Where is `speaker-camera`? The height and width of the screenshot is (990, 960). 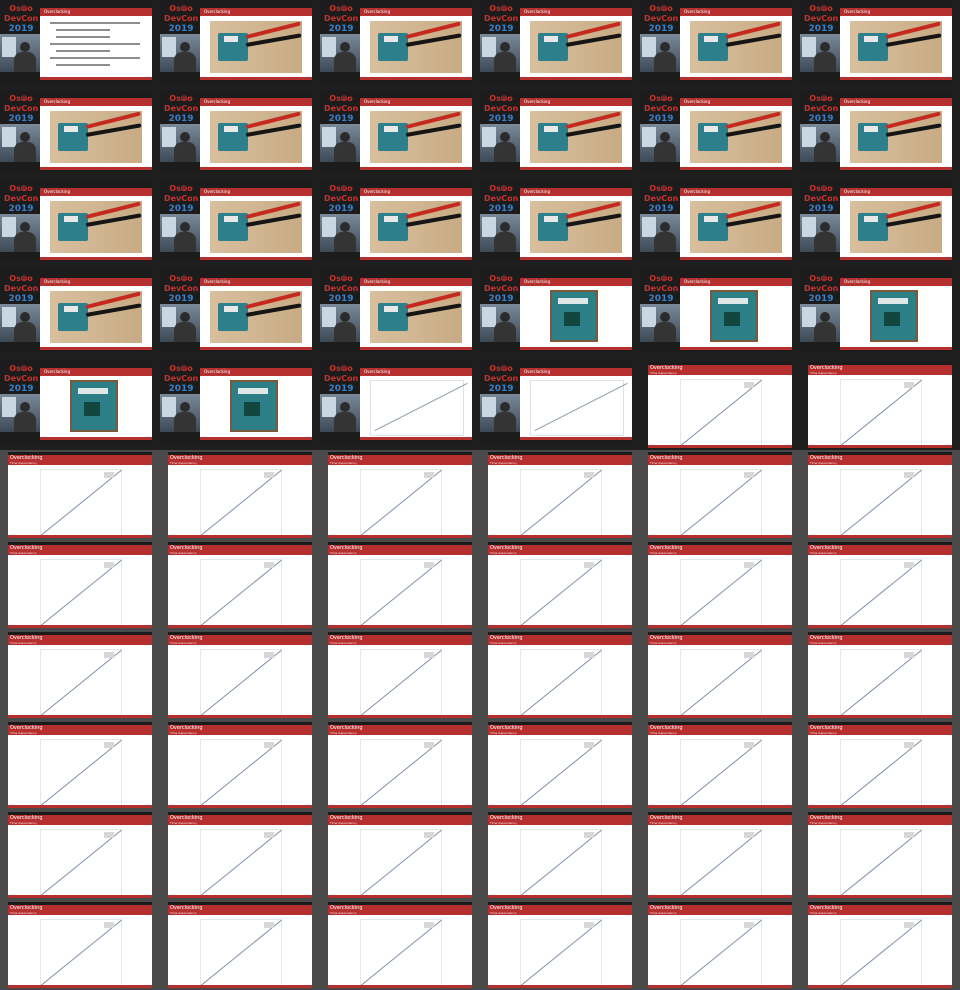 speaker-camera is located at coordinates (180, 233).